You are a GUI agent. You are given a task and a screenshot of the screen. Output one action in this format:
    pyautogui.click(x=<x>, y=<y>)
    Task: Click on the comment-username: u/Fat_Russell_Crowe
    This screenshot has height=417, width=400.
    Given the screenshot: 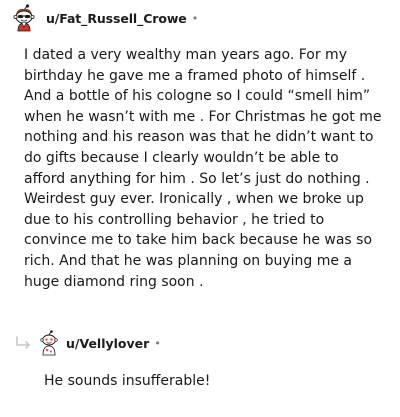 What is the action you would take?
    pyautogui.click(x=116, y=18)
    